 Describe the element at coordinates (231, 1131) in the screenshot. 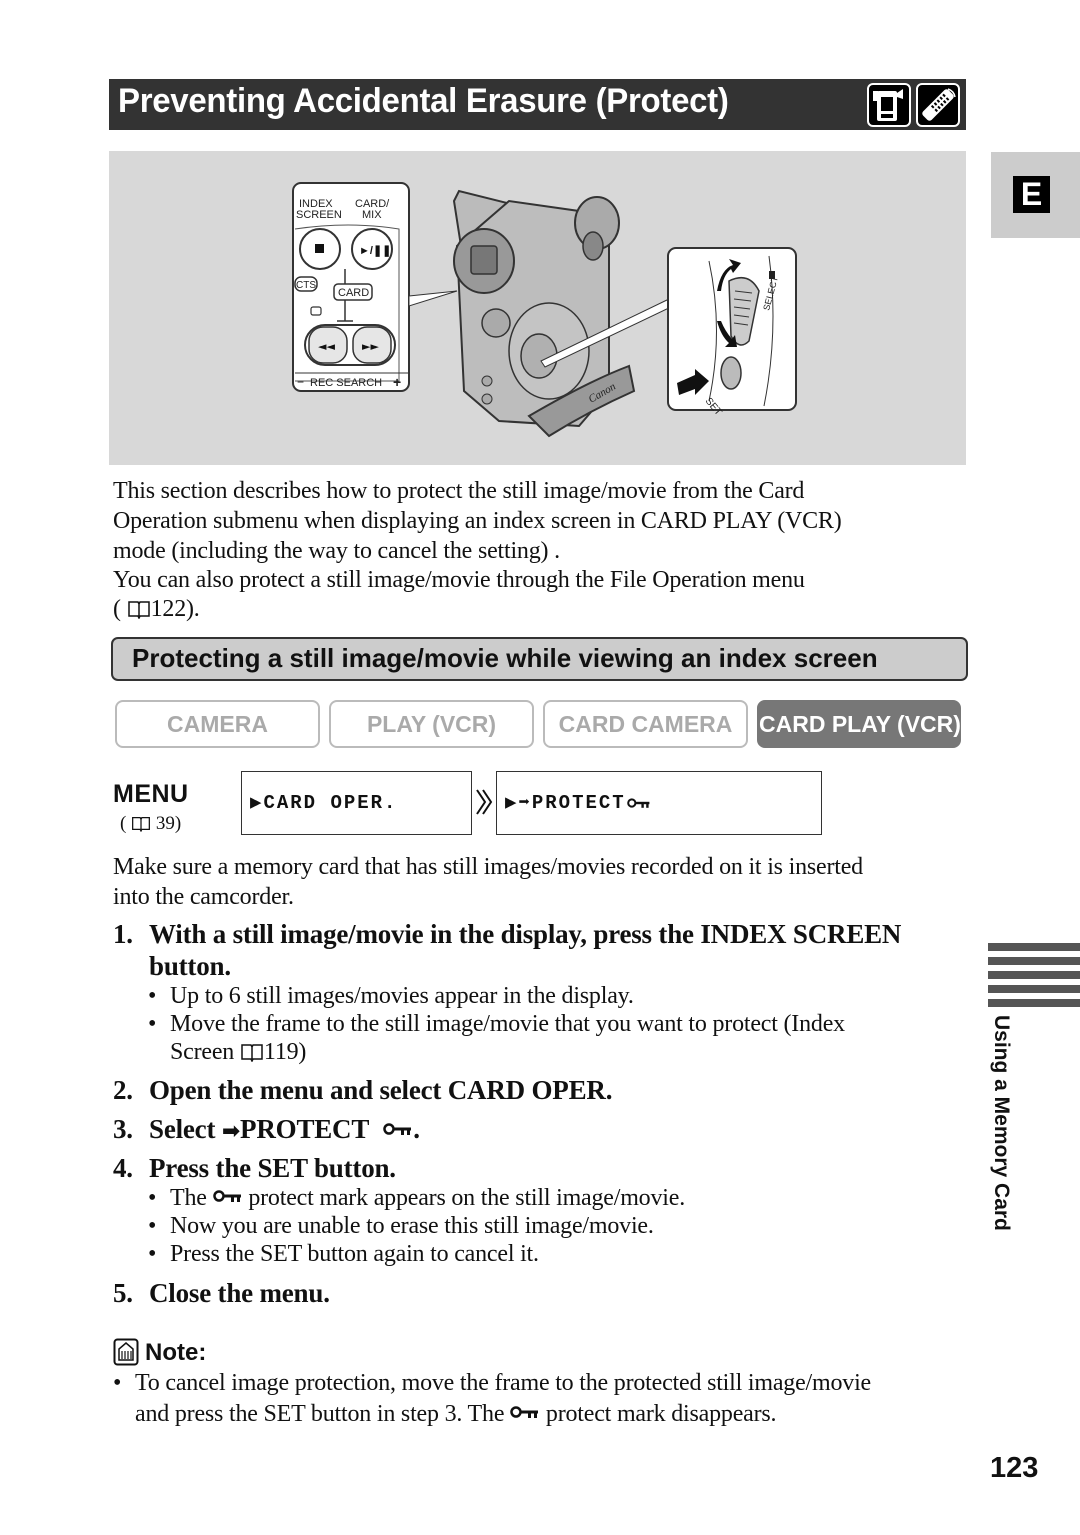

I see `arrow-icon: ➡` at that location.